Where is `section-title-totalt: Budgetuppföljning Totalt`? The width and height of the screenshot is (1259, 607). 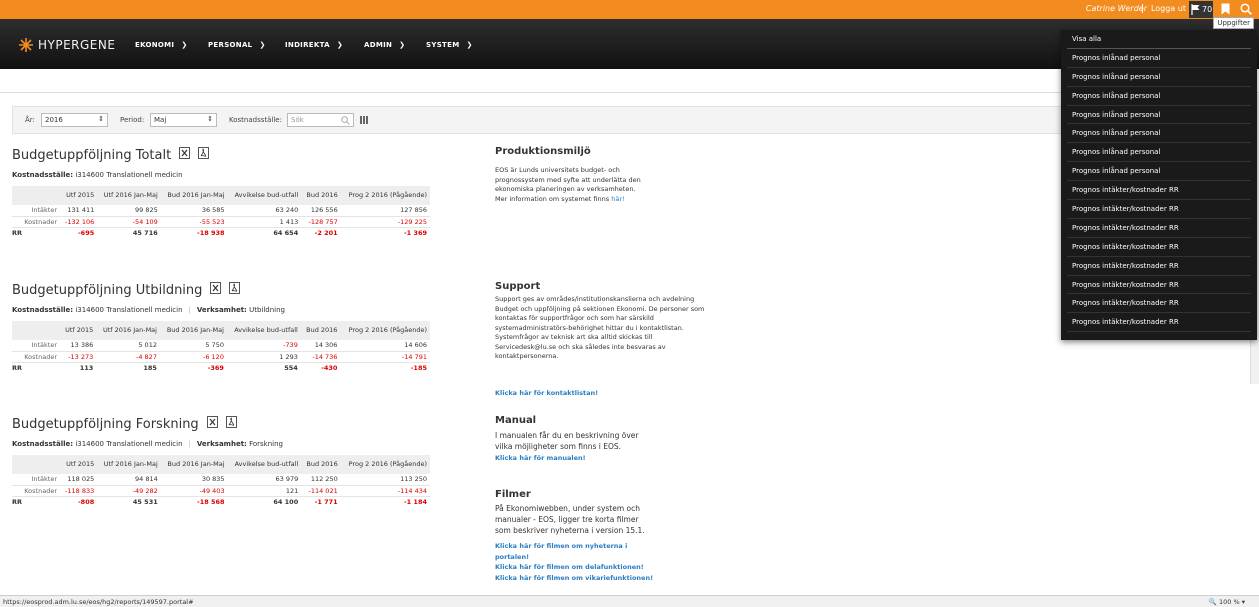
section-title-totalt: Budgetuppföljning Totalt is located at coordinates (111, 155).